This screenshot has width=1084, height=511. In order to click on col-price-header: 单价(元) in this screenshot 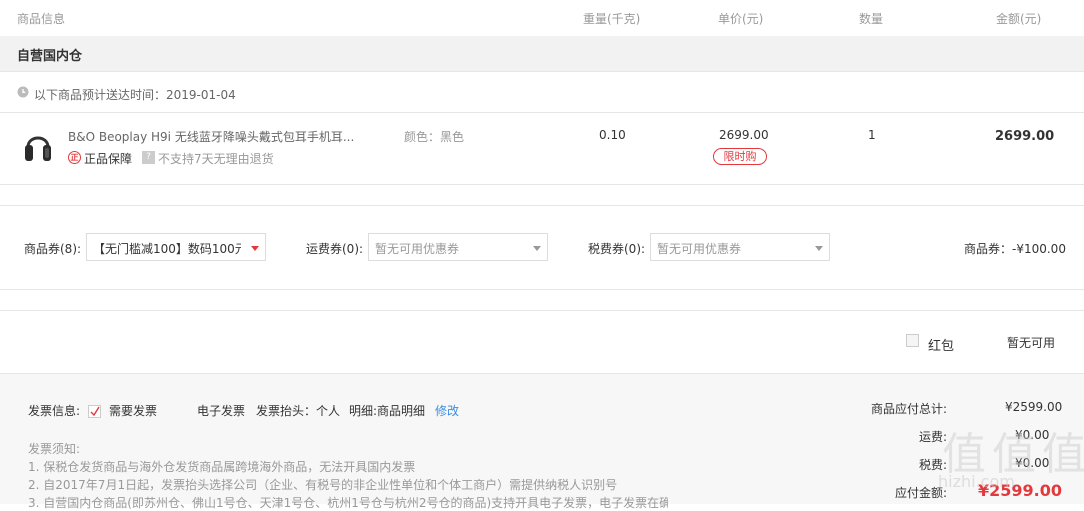, I will do `click(741, 19)`.